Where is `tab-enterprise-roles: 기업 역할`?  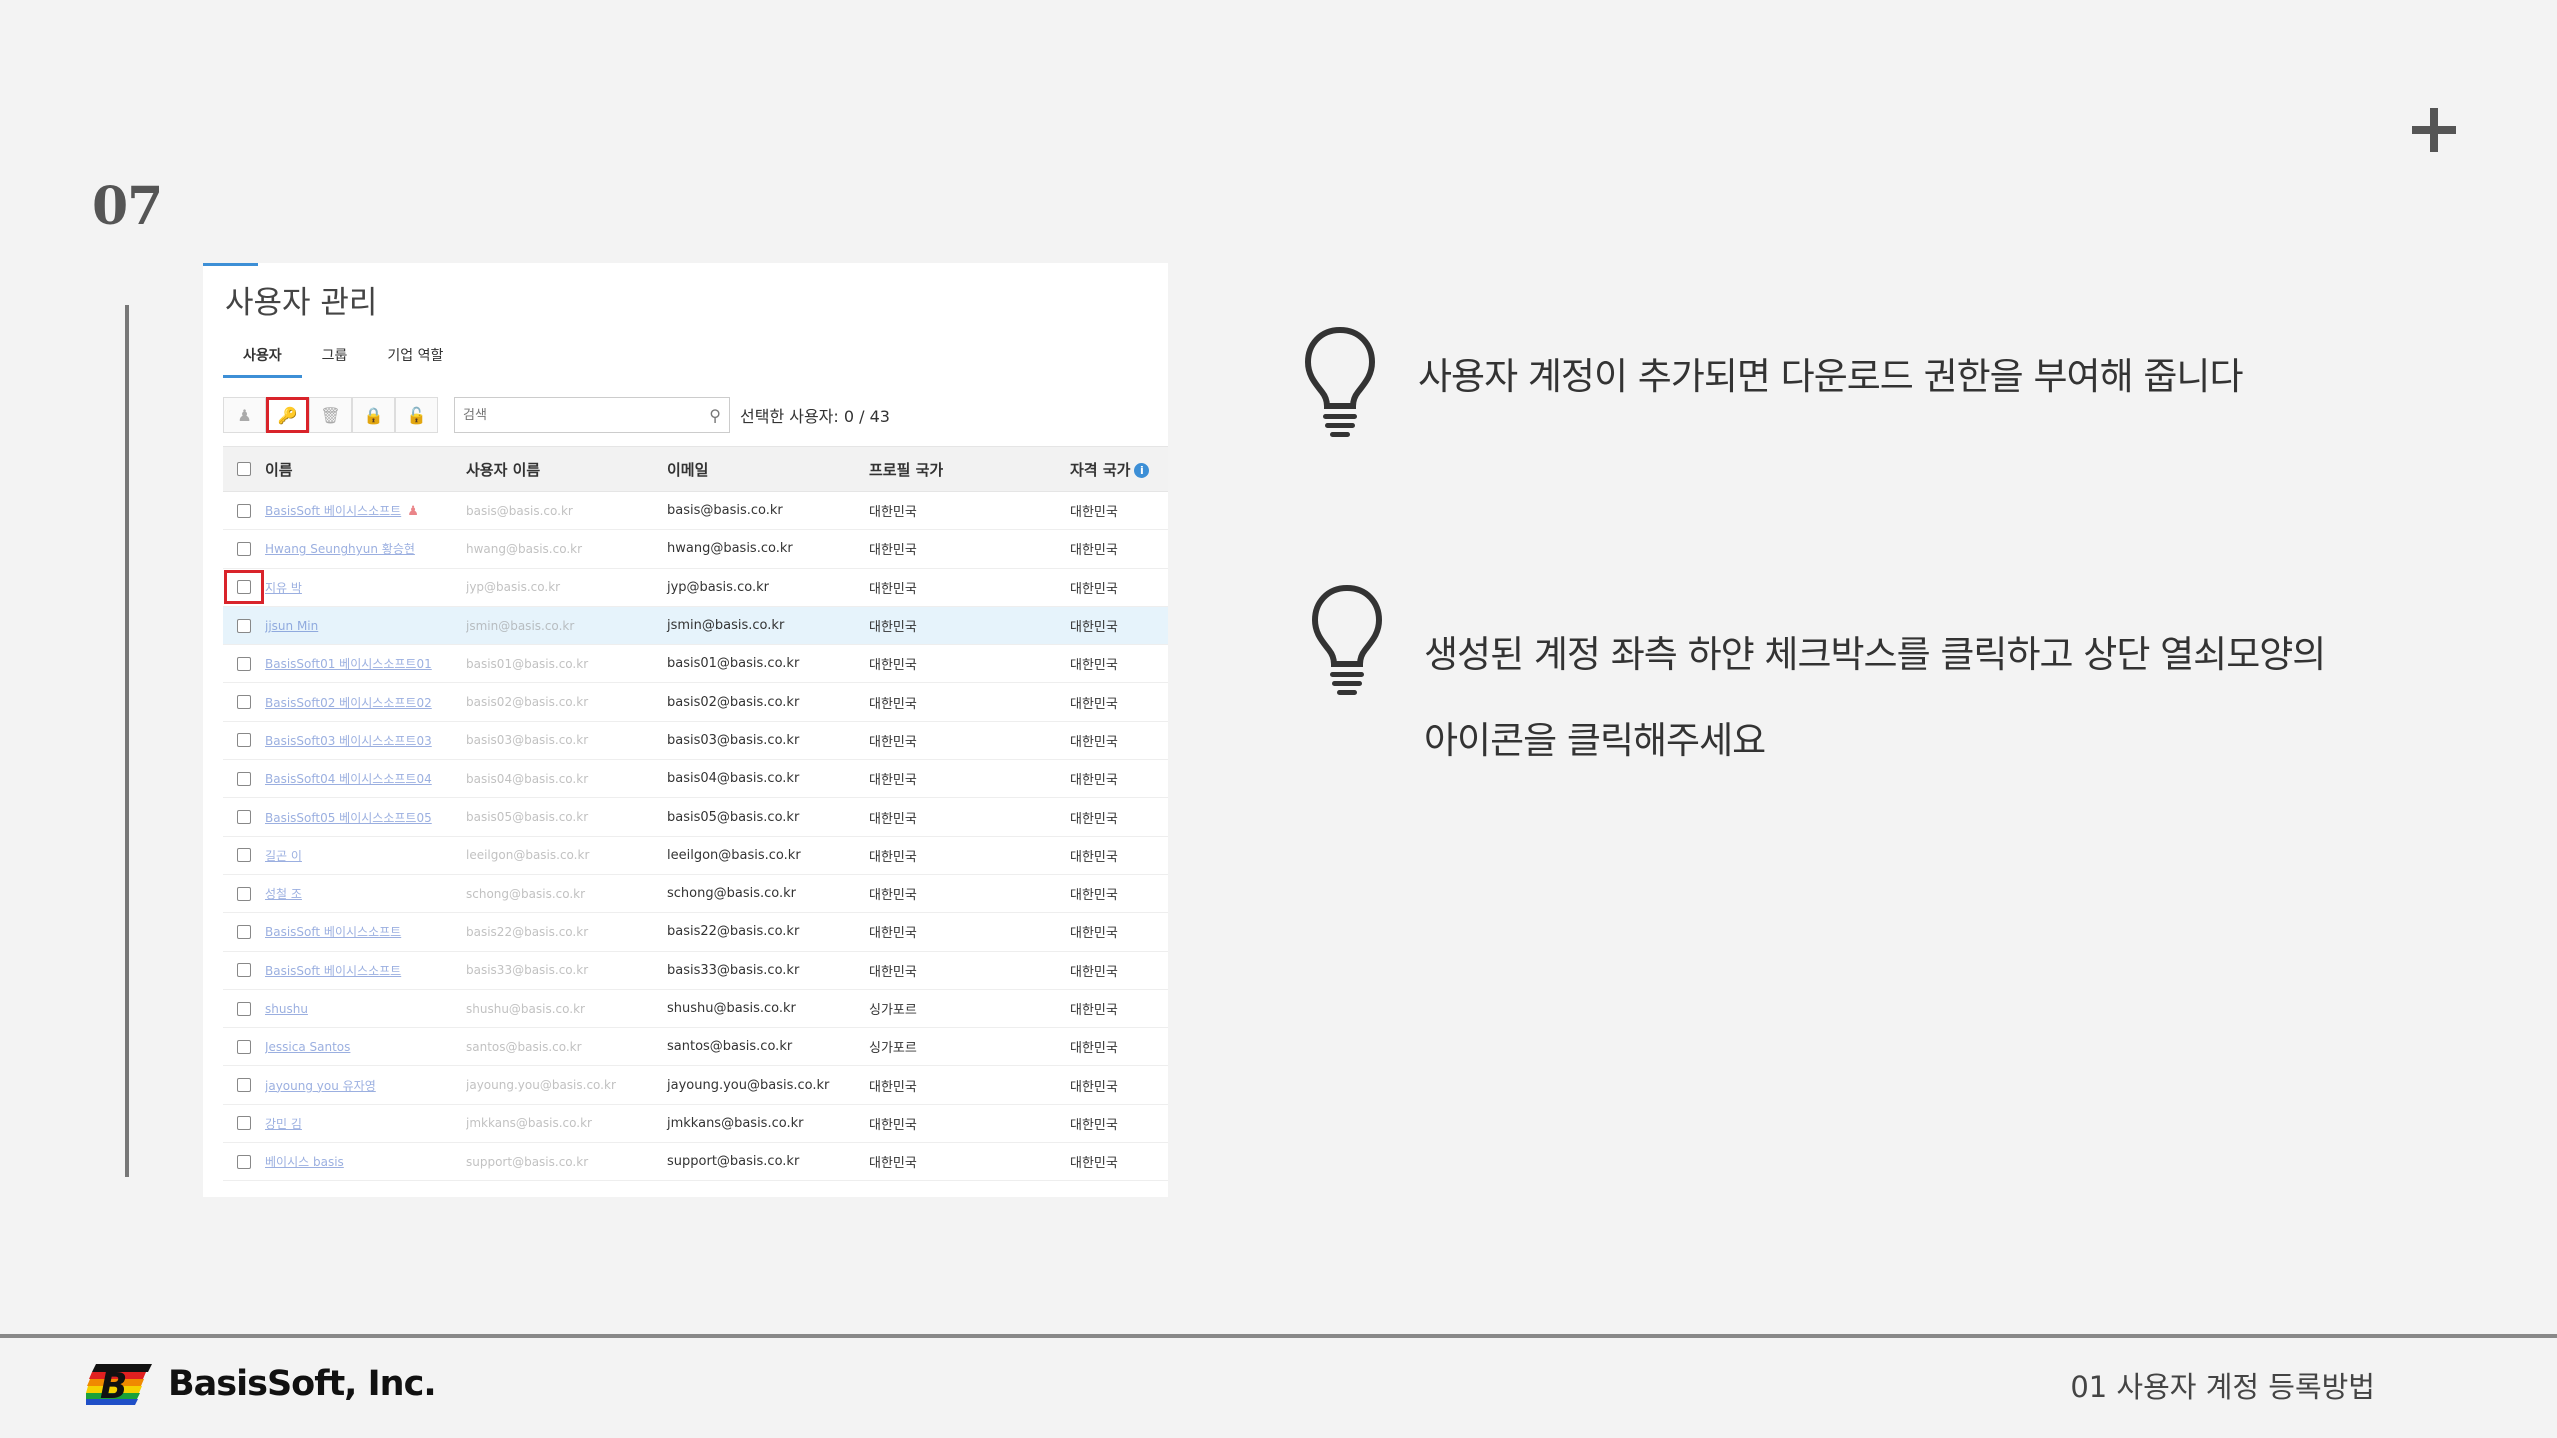
tab-enterprise-roles: 기업 역할 is located at coordinates (415, 358).